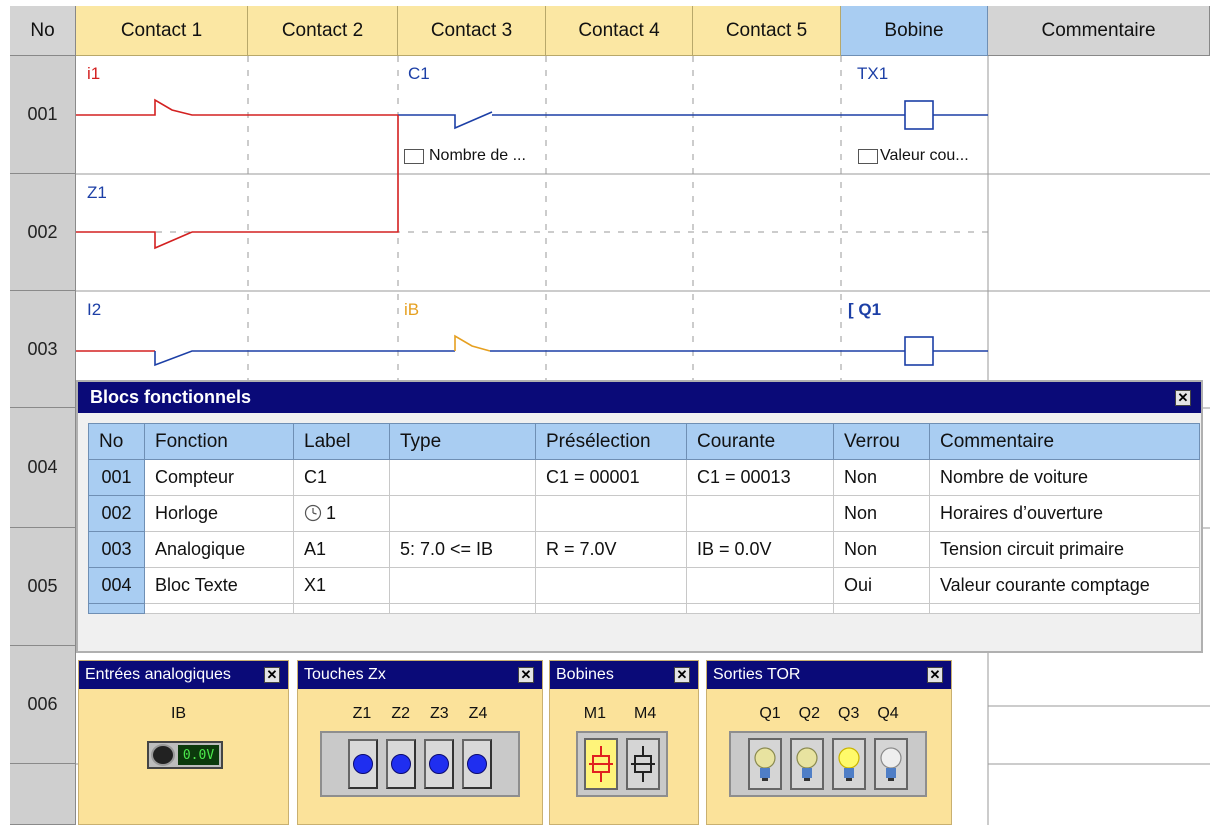 The height and width of the screenshot is (825, 1210). What do you see at coordinates (849, 713) in the screenshot?
I see `label-q3: Q3` at bounding box center [849, 713].